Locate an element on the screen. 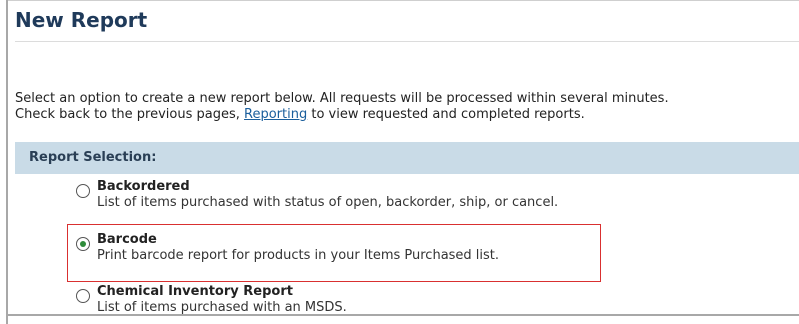 Image resolution: width=799 pixels, height=324 pixels. option-label: Barcode is located at coordinates (127, 239).